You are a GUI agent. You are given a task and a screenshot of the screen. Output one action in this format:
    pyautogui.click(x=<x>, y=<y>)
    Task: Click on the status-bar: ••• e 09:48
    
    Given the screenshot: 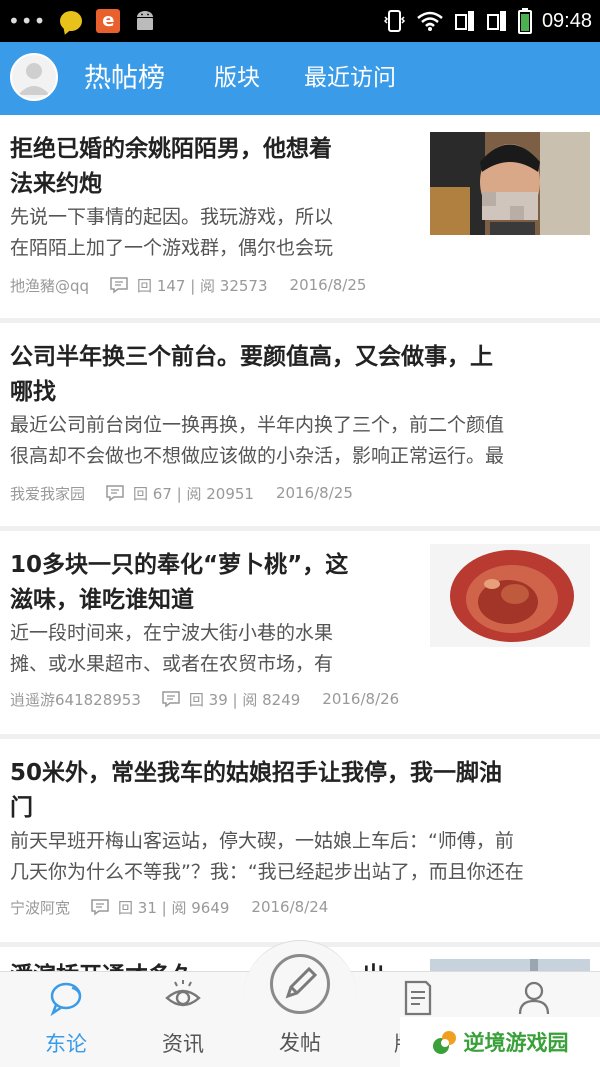 What is the action you would take?
    pyautogui.click(x=300, y=21)
    